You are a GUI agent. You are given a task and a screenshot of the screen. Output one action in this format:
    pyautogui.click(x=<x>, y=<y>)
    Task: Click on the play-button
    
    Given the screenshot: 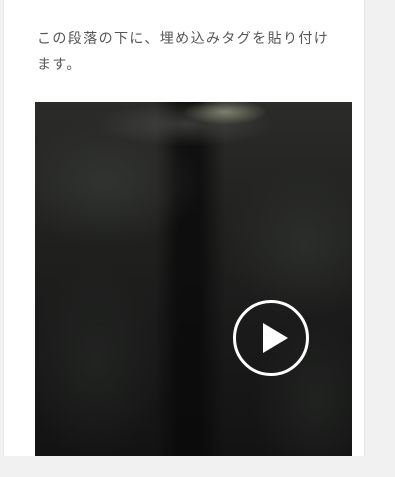 What is the action you would take?
    pyautogui.click(x=271, y=338)
    